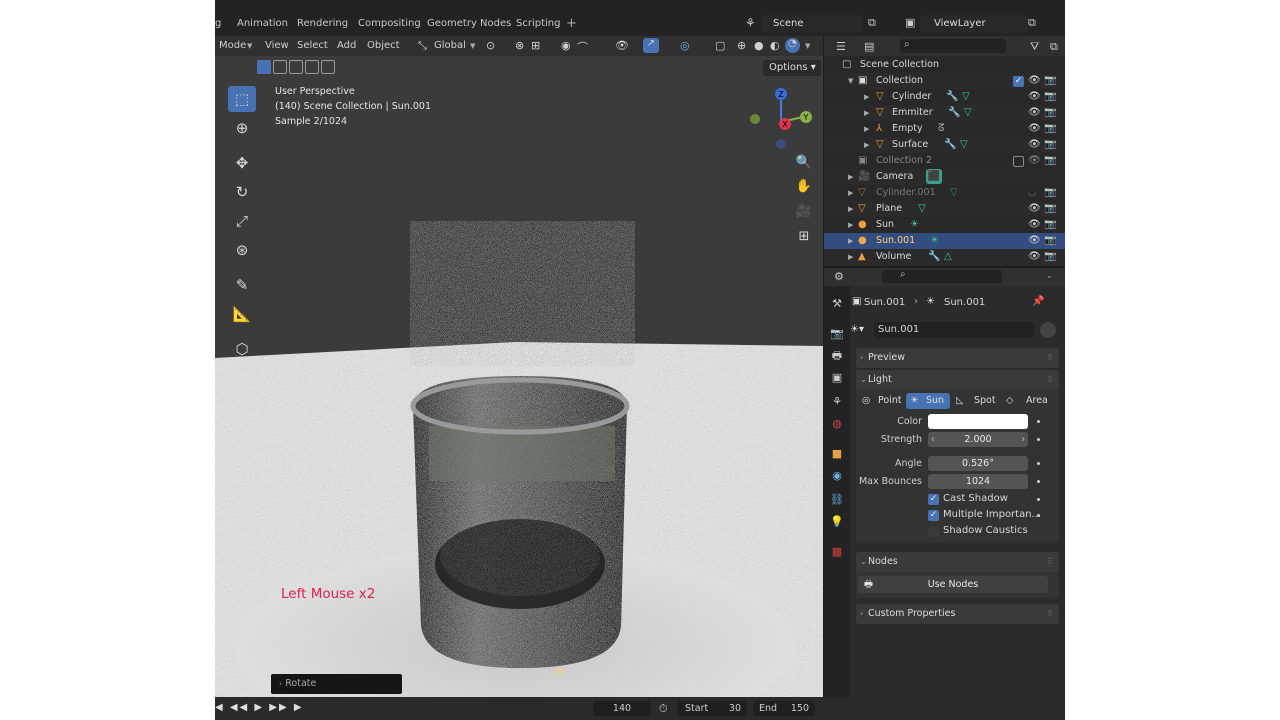 Image resolution: width=1280 pixels, height=720 pixels. Describe the element at coordinates (232, 45) in the screenshot. I see `mode-menu: Mode` at that location.